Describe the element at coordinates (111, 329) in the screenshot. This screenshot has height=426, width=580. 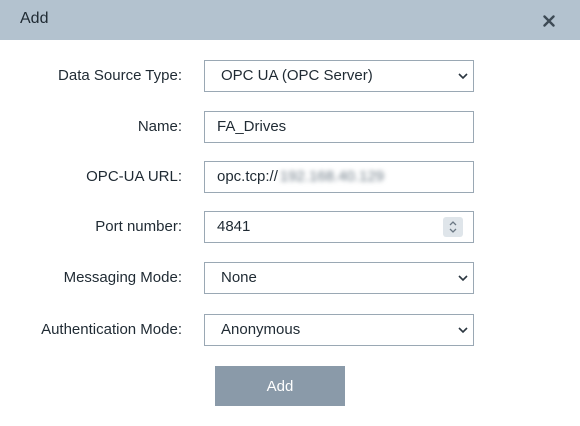
I see `authentication-mode-label: Authentication Mode:` at that location.